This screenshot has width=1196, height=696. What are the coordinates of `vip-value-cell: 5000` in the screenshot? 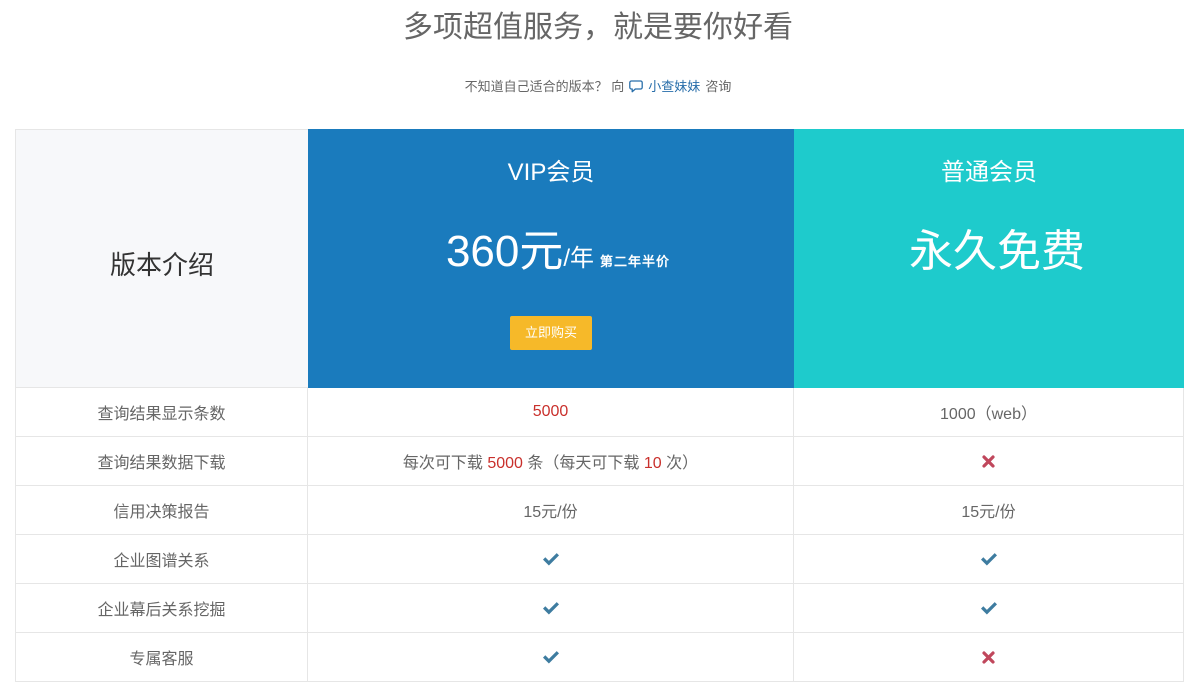 It's located at (551, 412).